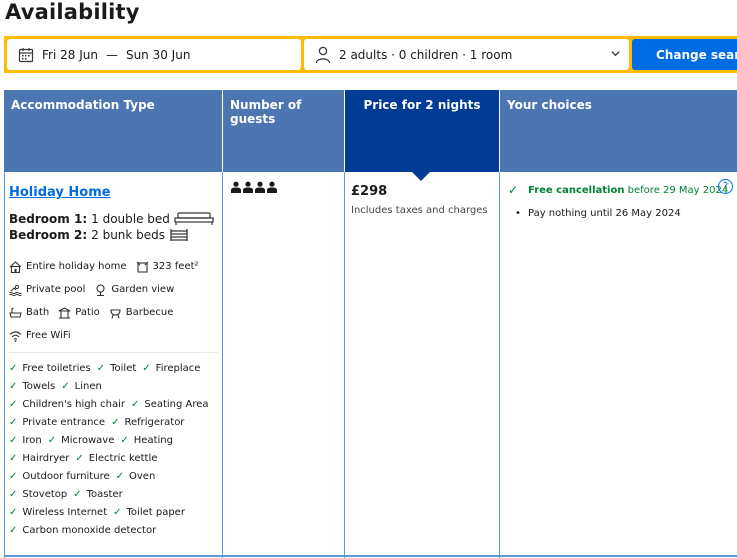  I want to click on room-name-link: Holiday Home, so click(60, 192).